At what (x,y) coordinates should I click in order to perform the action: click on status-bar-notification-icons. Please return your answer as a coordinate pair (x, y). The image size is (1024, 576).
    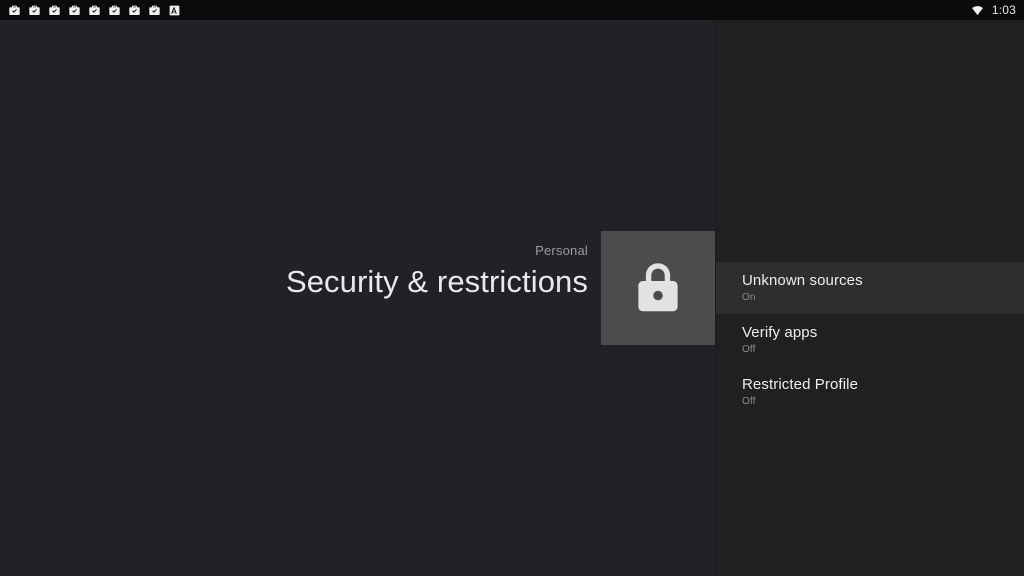
    Looking at the image, I should click on (94, 10).